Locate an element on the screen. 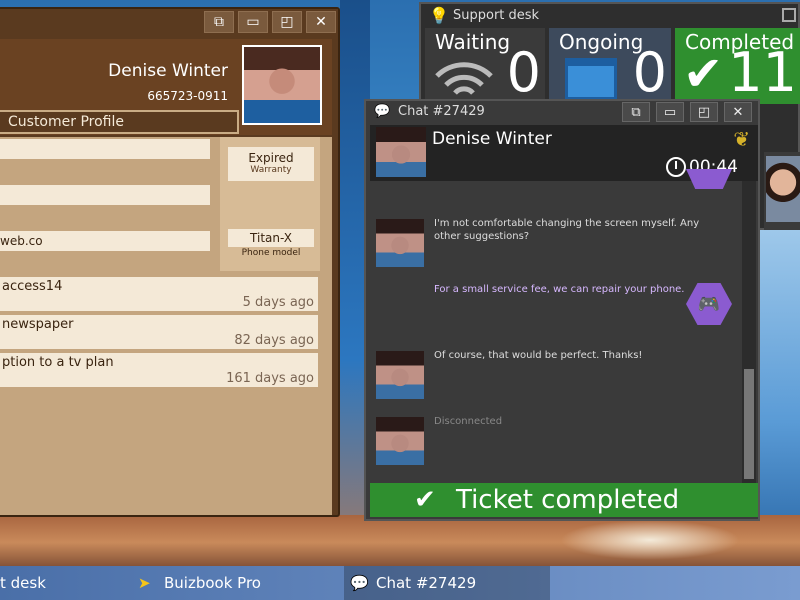  wifi-icon is located at coordinates (464, 78).